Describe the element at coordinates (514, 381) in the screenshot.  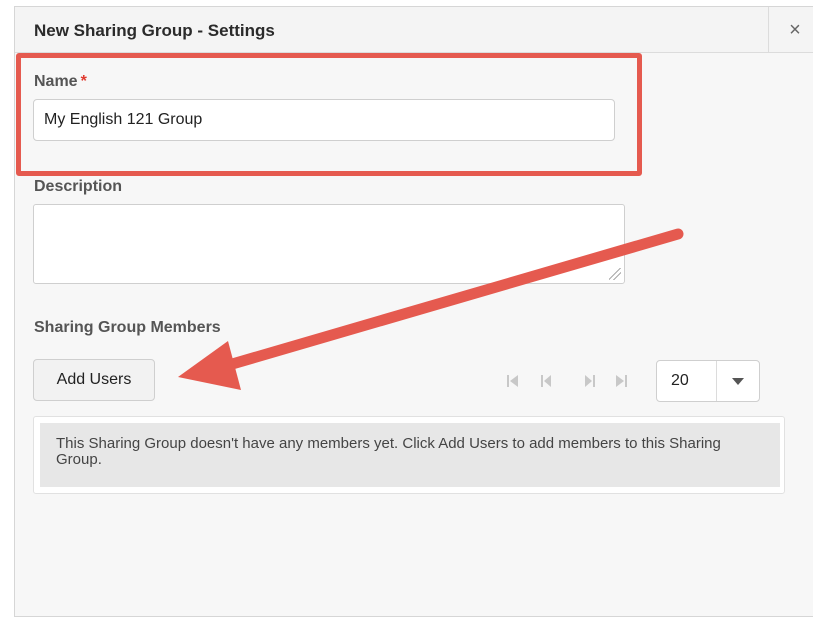
I see `first-page-icon` at that location.